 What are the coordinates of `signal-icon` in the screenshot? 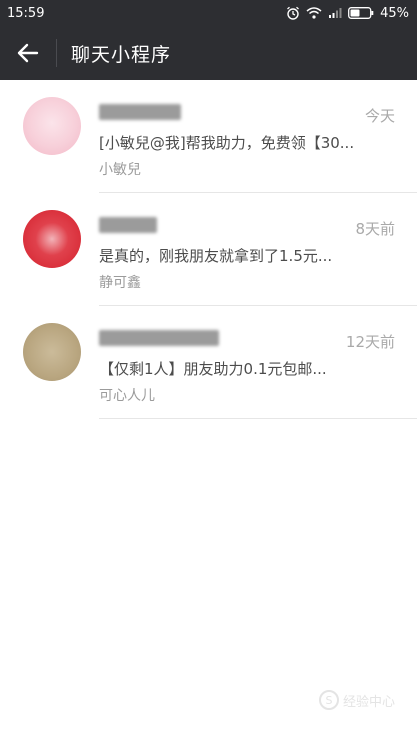 It's located at (335, 13).